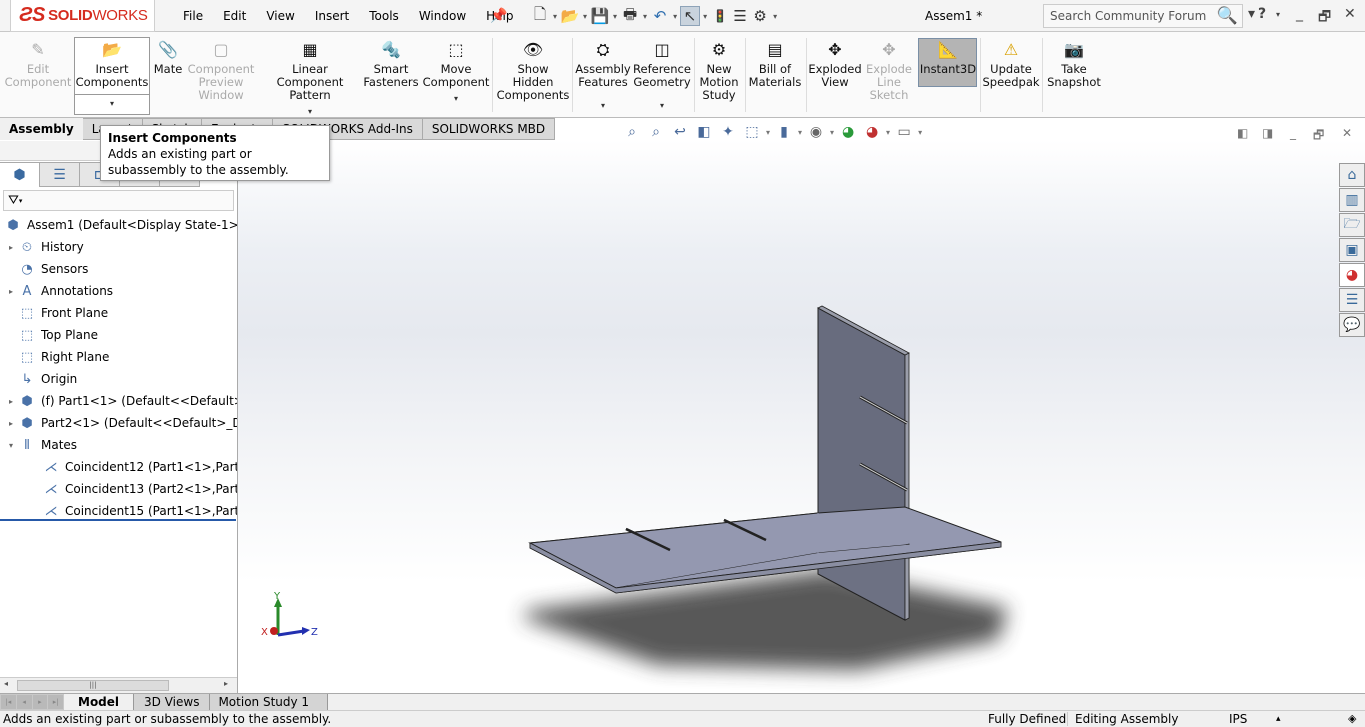 This screenshot has width=1365, height=727. I want to click on open-dropdown: ▾, so click(585, 16).